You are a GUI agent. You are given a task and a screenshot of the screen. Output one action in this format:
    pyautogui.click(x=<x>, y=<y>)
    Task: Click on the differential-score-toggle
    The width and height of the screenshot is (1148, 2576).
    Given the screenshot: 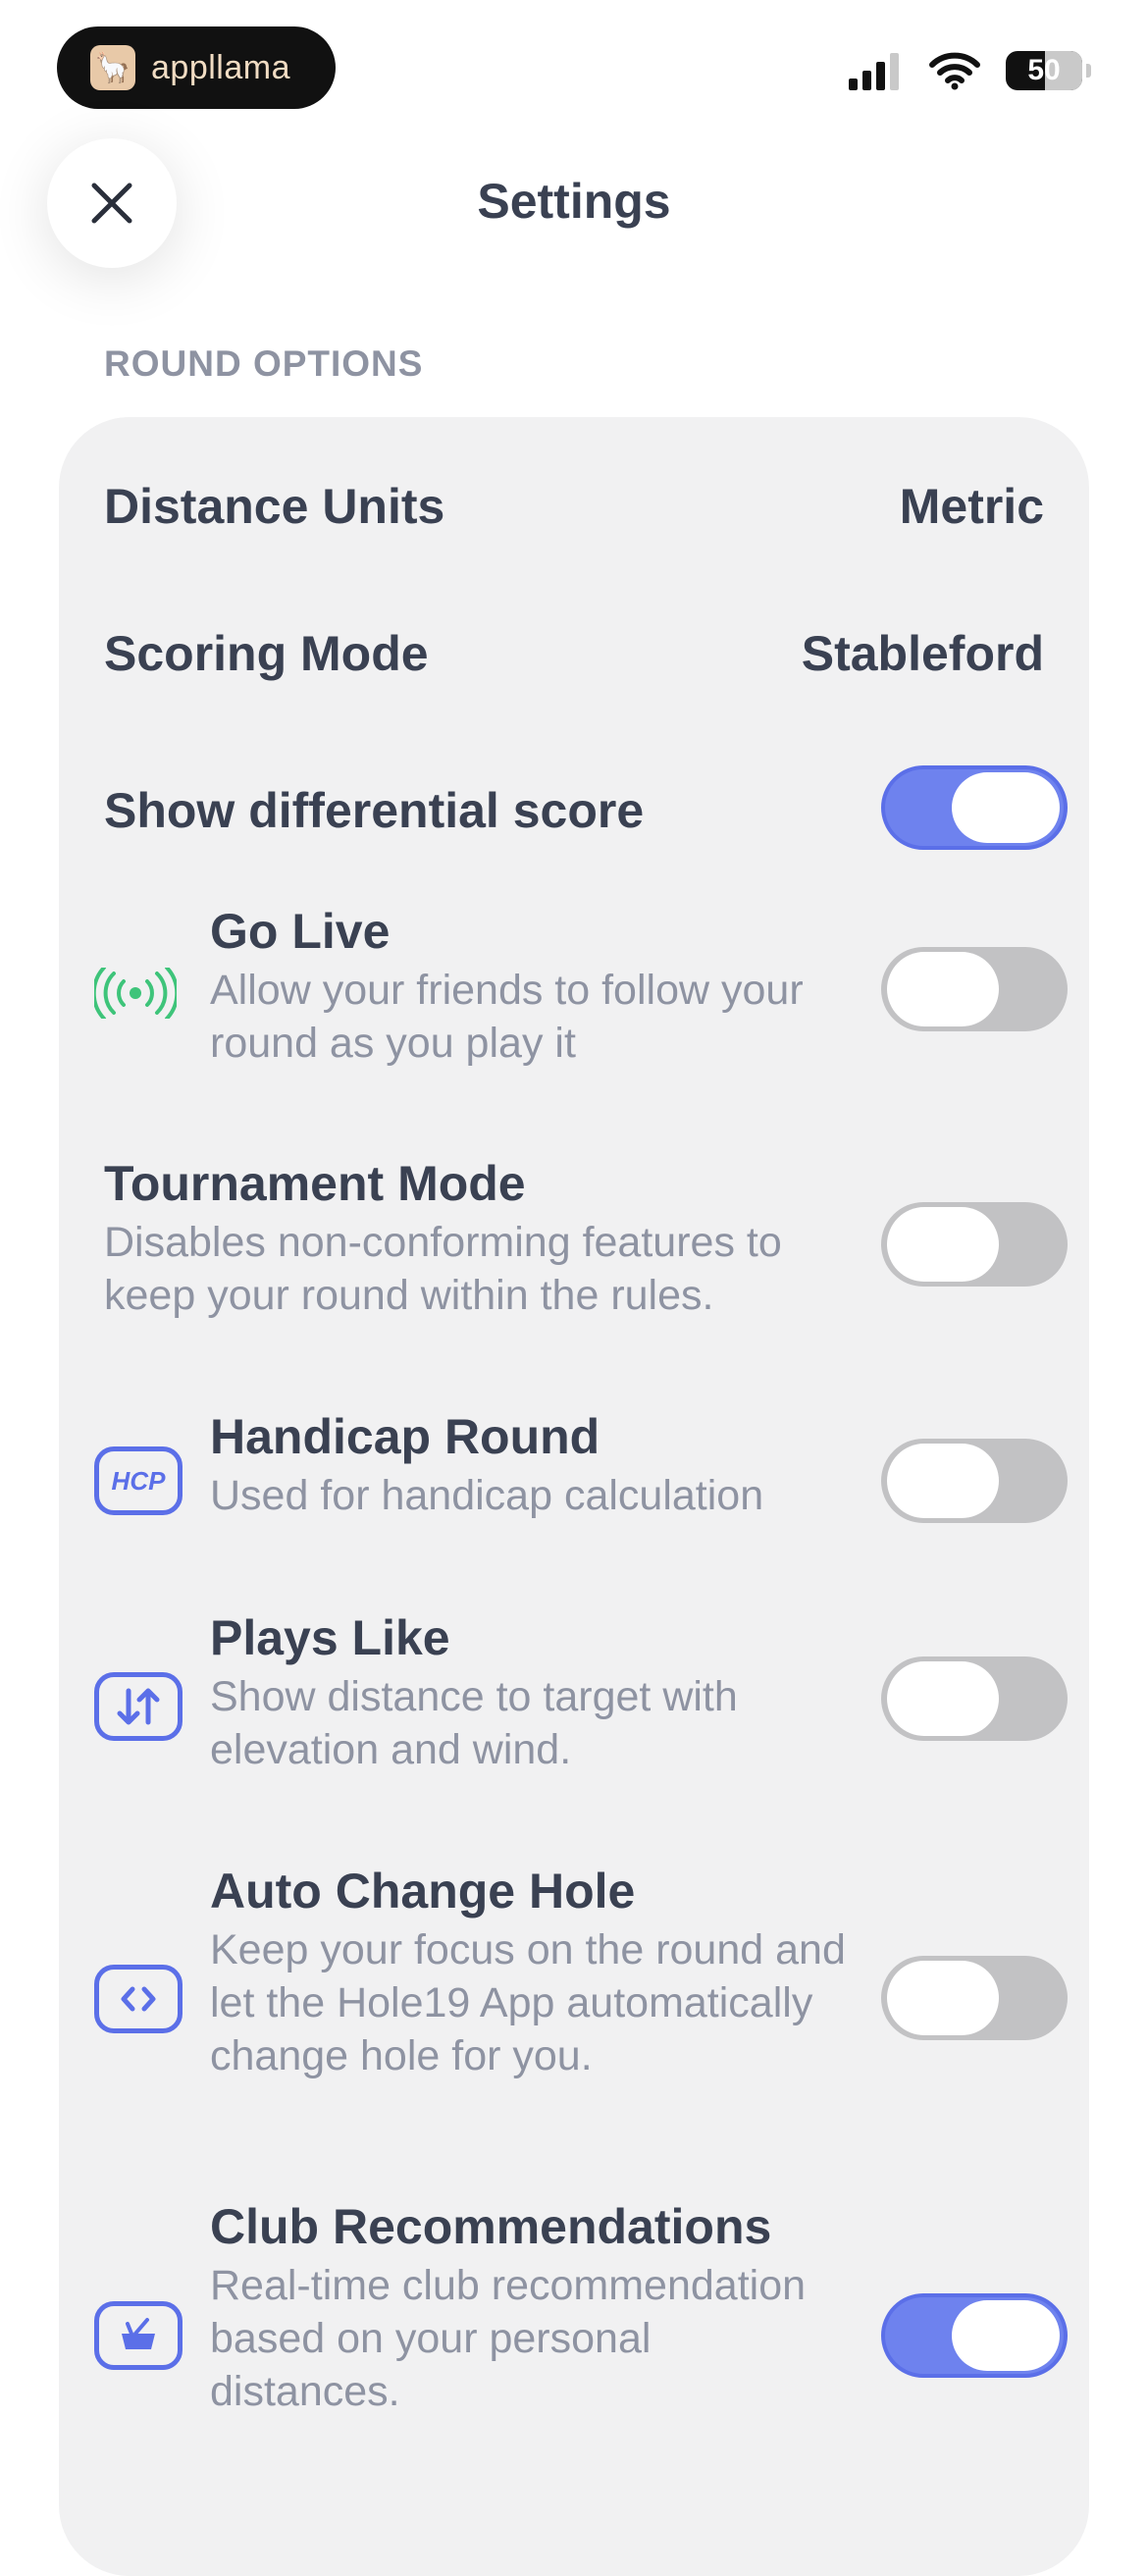 What is the action you would take?
    pyautogui.click(x=974, y=807)
    